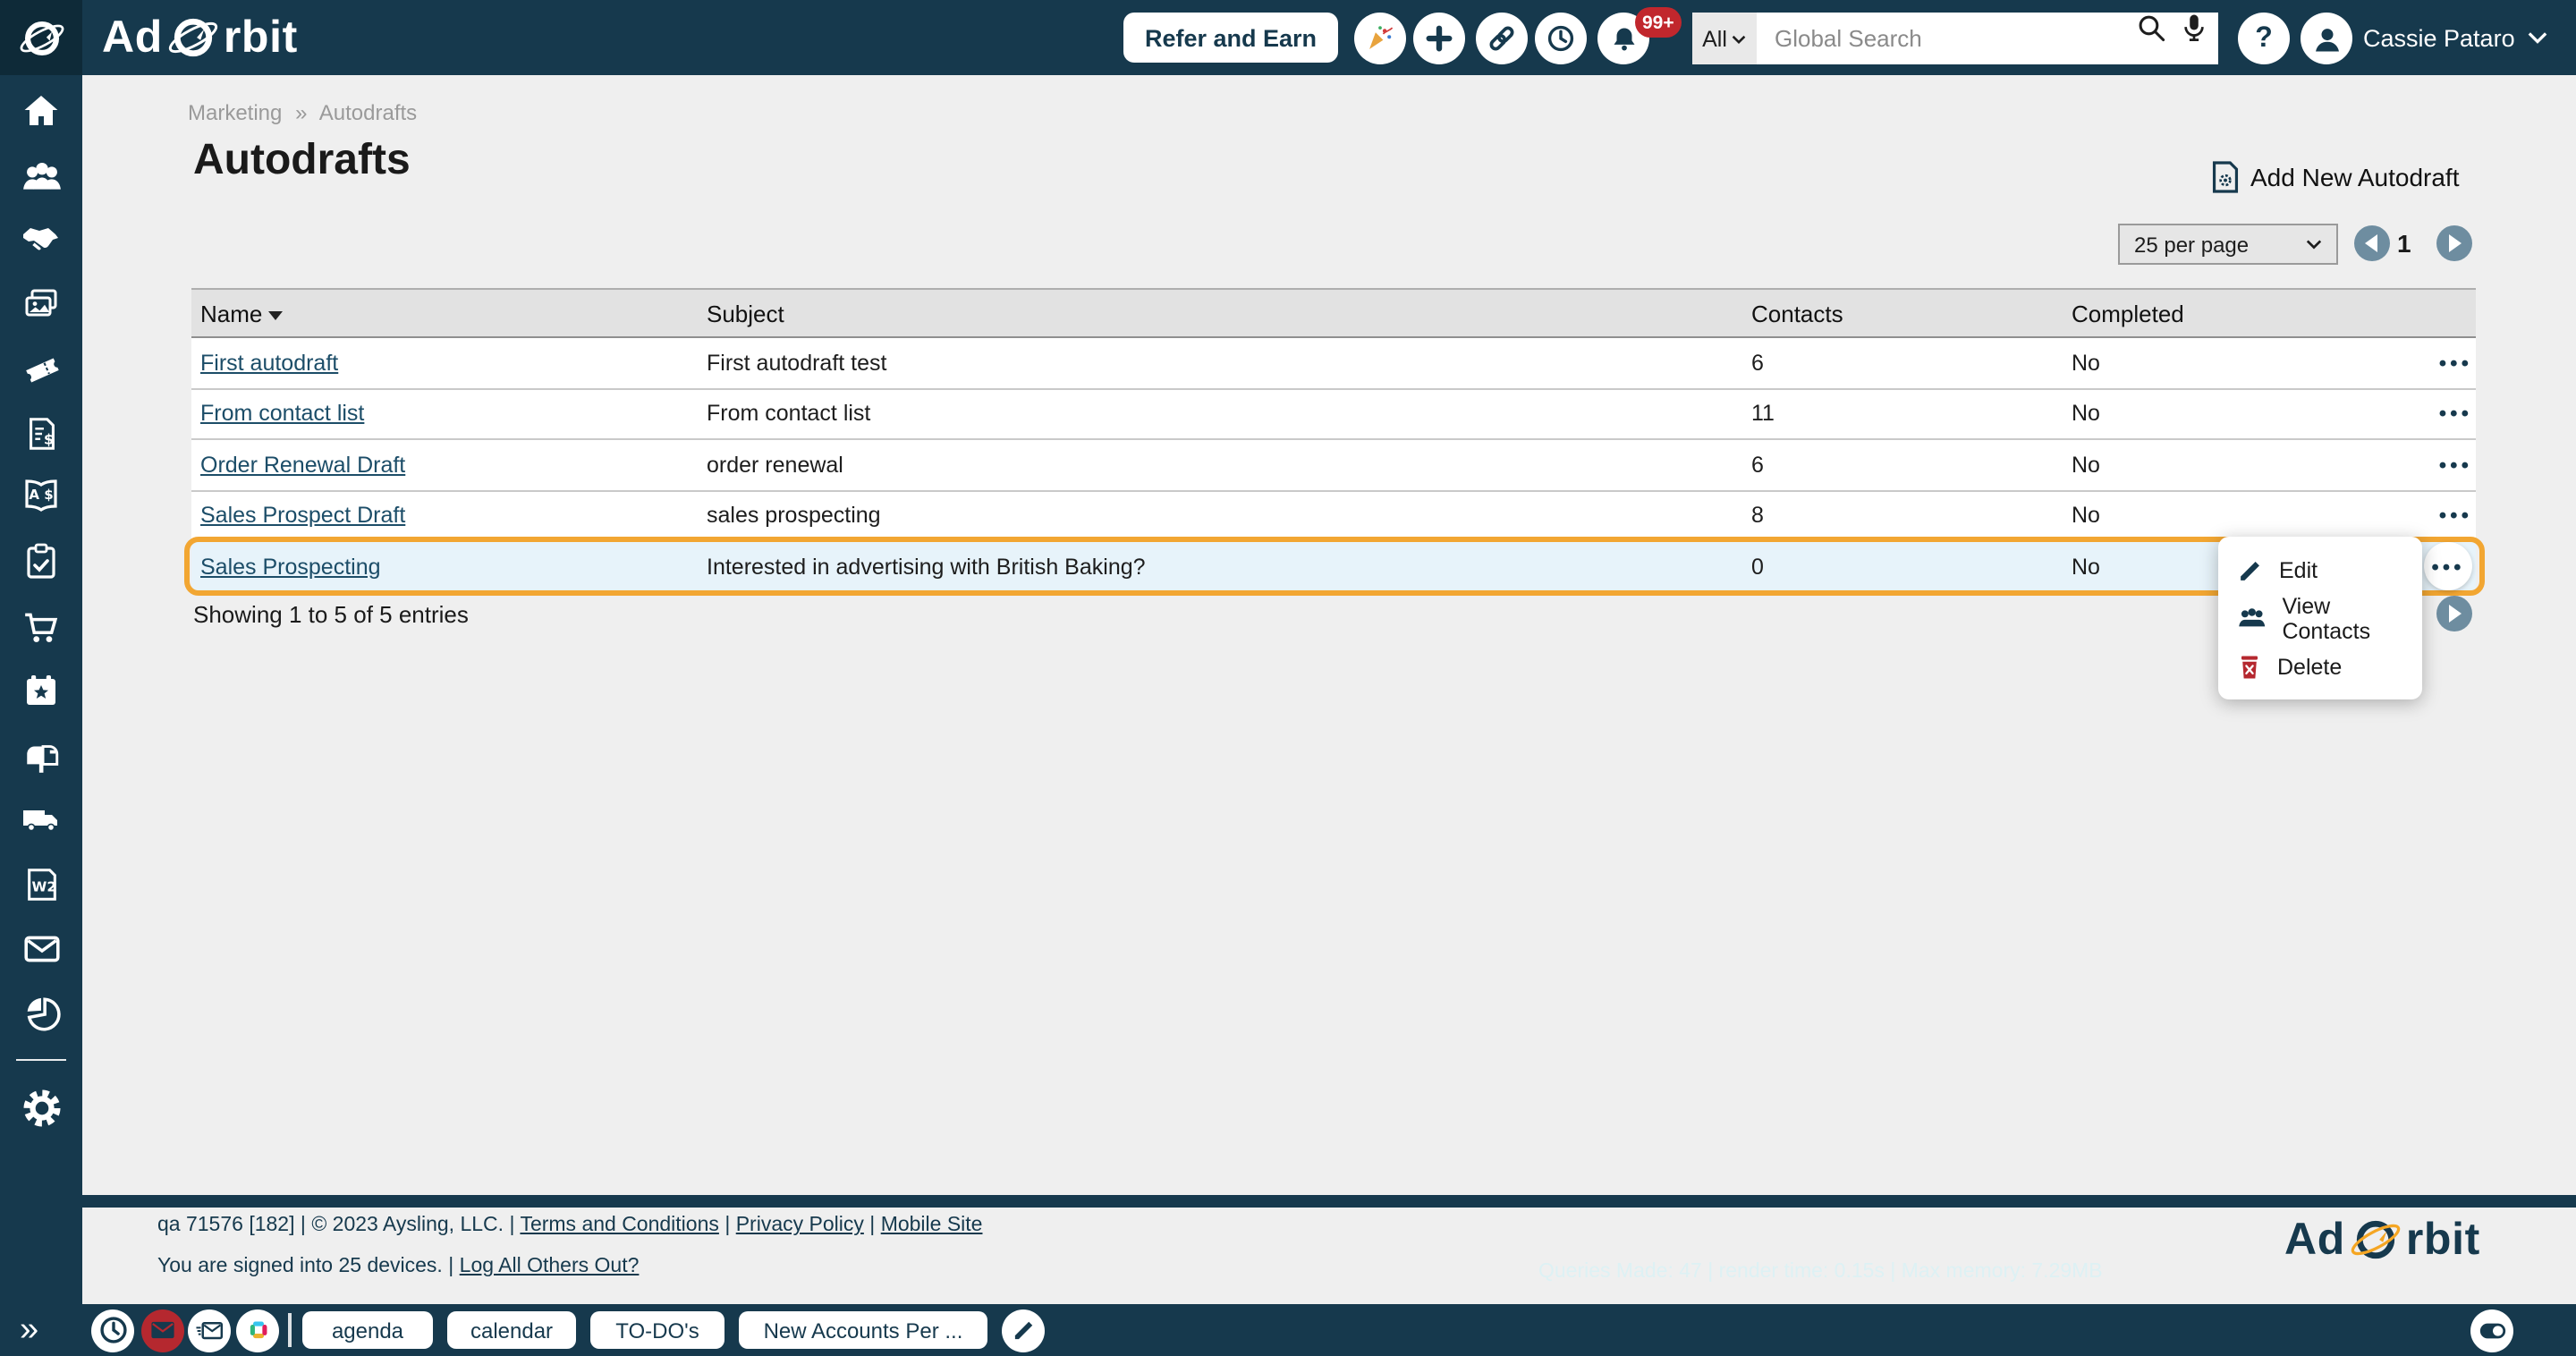  Describe the element at coordinates (1230, 38) in the screenshot. I see `refer-and-earn-button: Refer and Earn` at that location.